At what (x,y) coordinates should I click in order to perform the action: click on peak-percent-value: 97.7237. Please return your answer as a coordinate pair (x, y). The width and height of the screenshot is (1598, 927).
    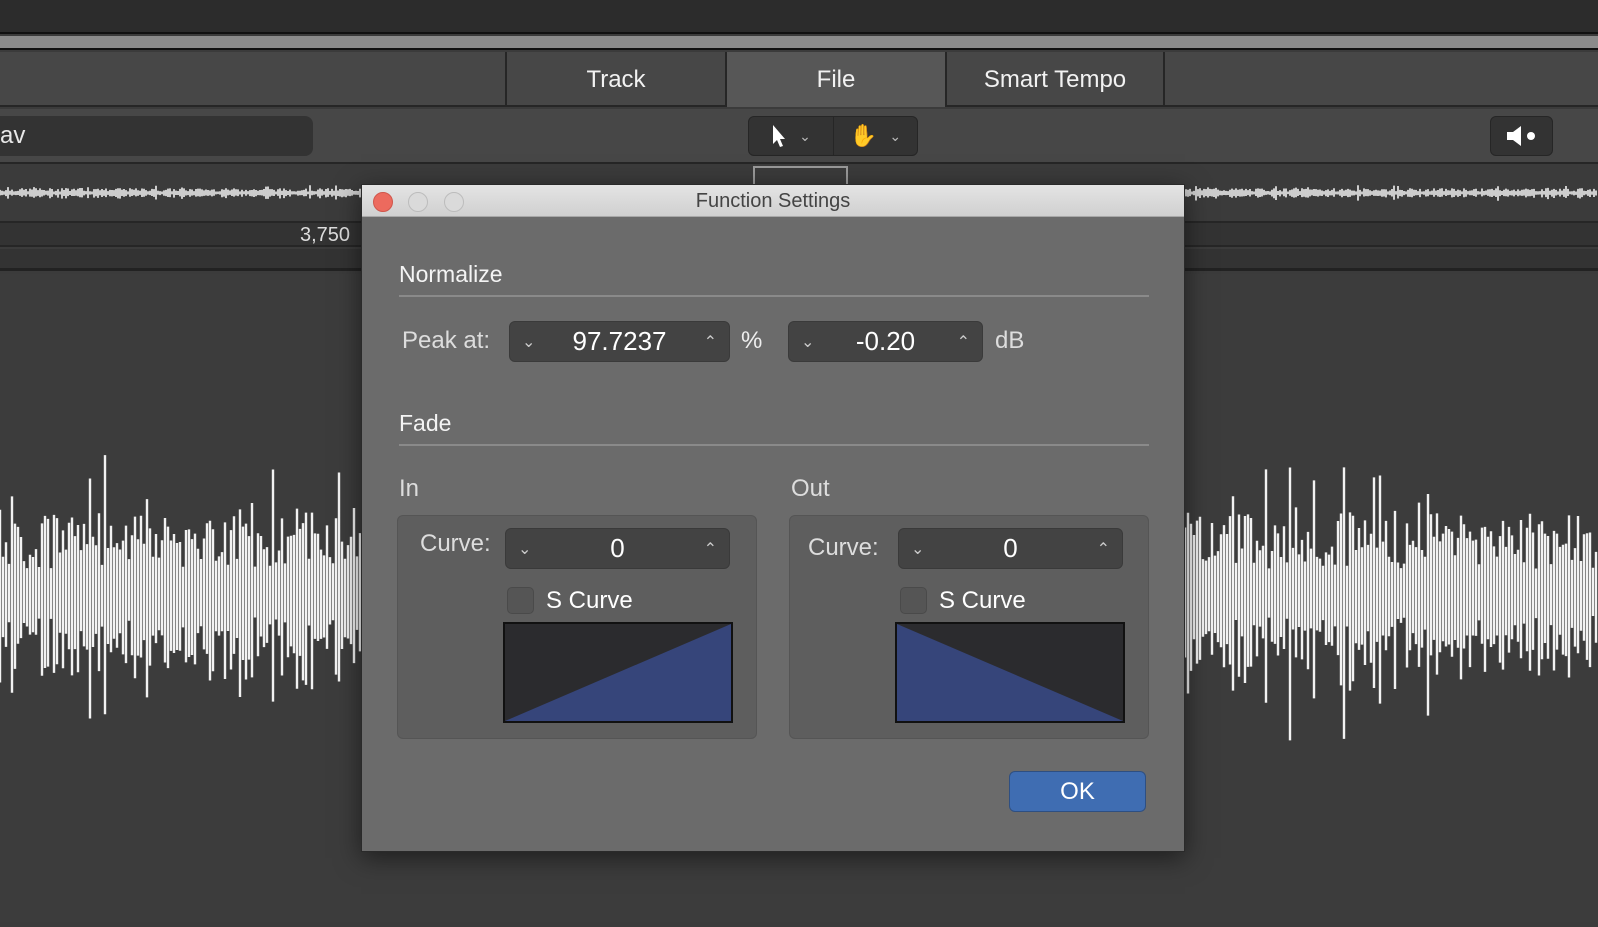
    Looking at the image, I should click on (619, 341).